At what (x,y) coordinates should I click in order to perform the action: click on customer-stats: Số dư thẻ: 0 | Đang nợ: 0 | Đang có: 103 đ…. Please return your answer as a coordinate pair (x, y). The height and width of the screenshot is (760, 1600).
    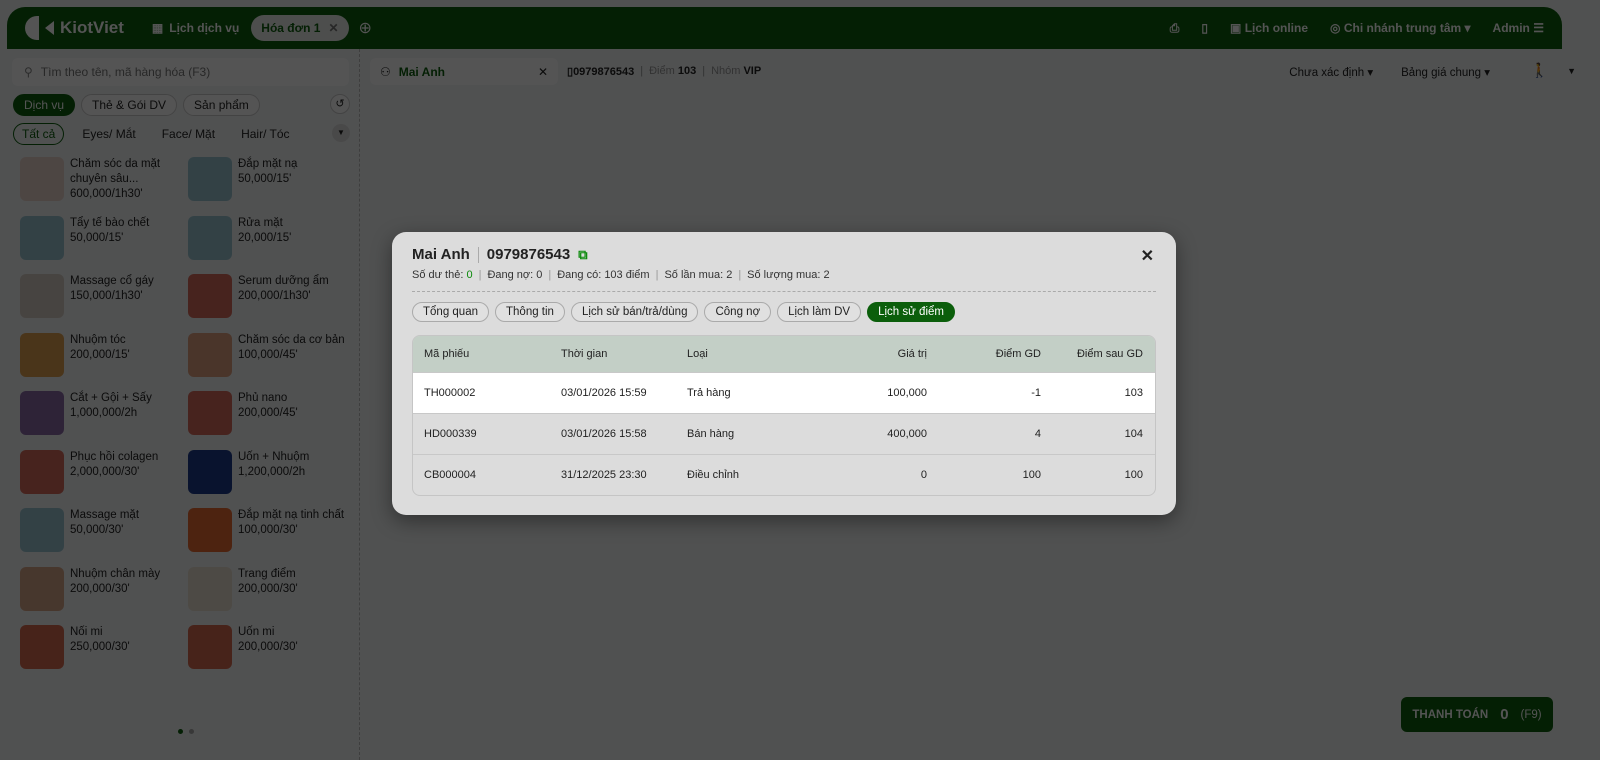
    Looking at the image, I should click on (784, 280).